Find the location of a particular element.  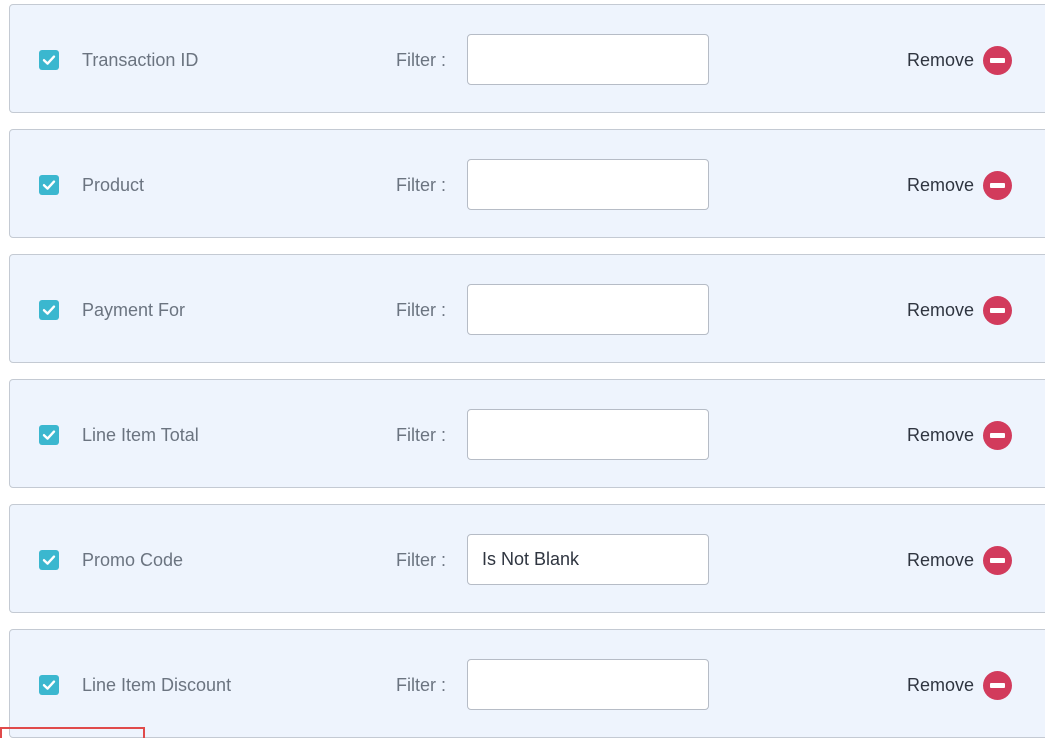

column-name: Line Item Discount is located at coordinates (157, 685).